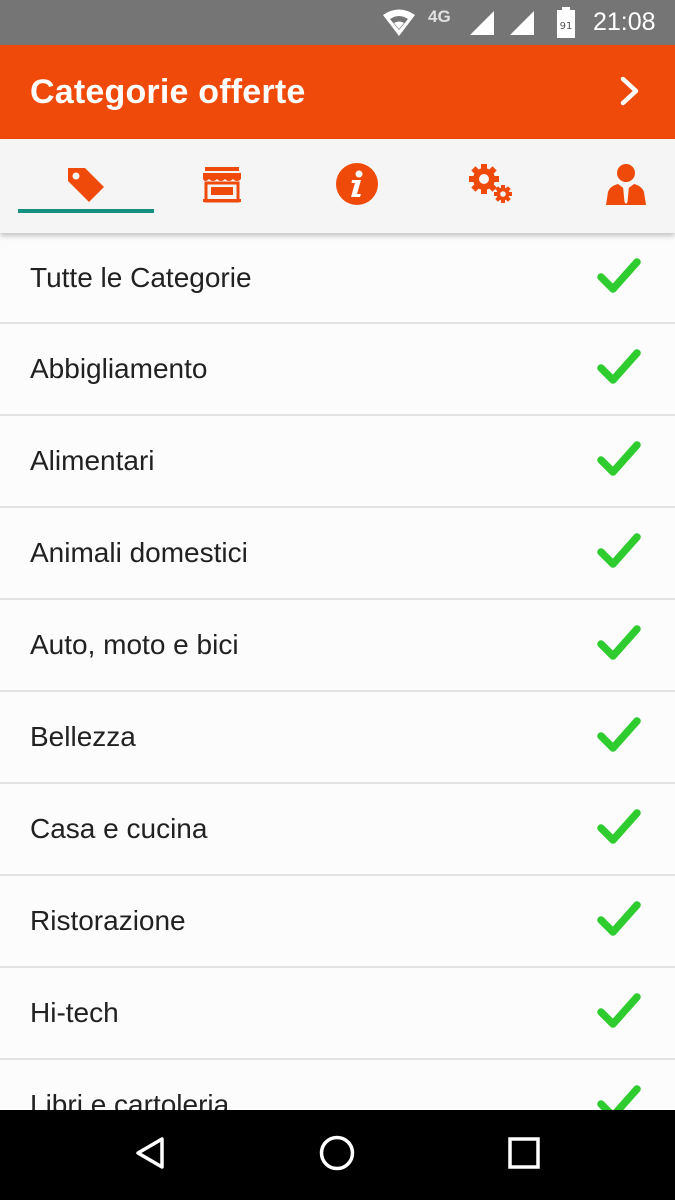 This screenshot has height=1200, width=675. Describe the element at coordinates (337, 1085) in the screenshot. I see `category-item: Libri e cartoleria` at that location.